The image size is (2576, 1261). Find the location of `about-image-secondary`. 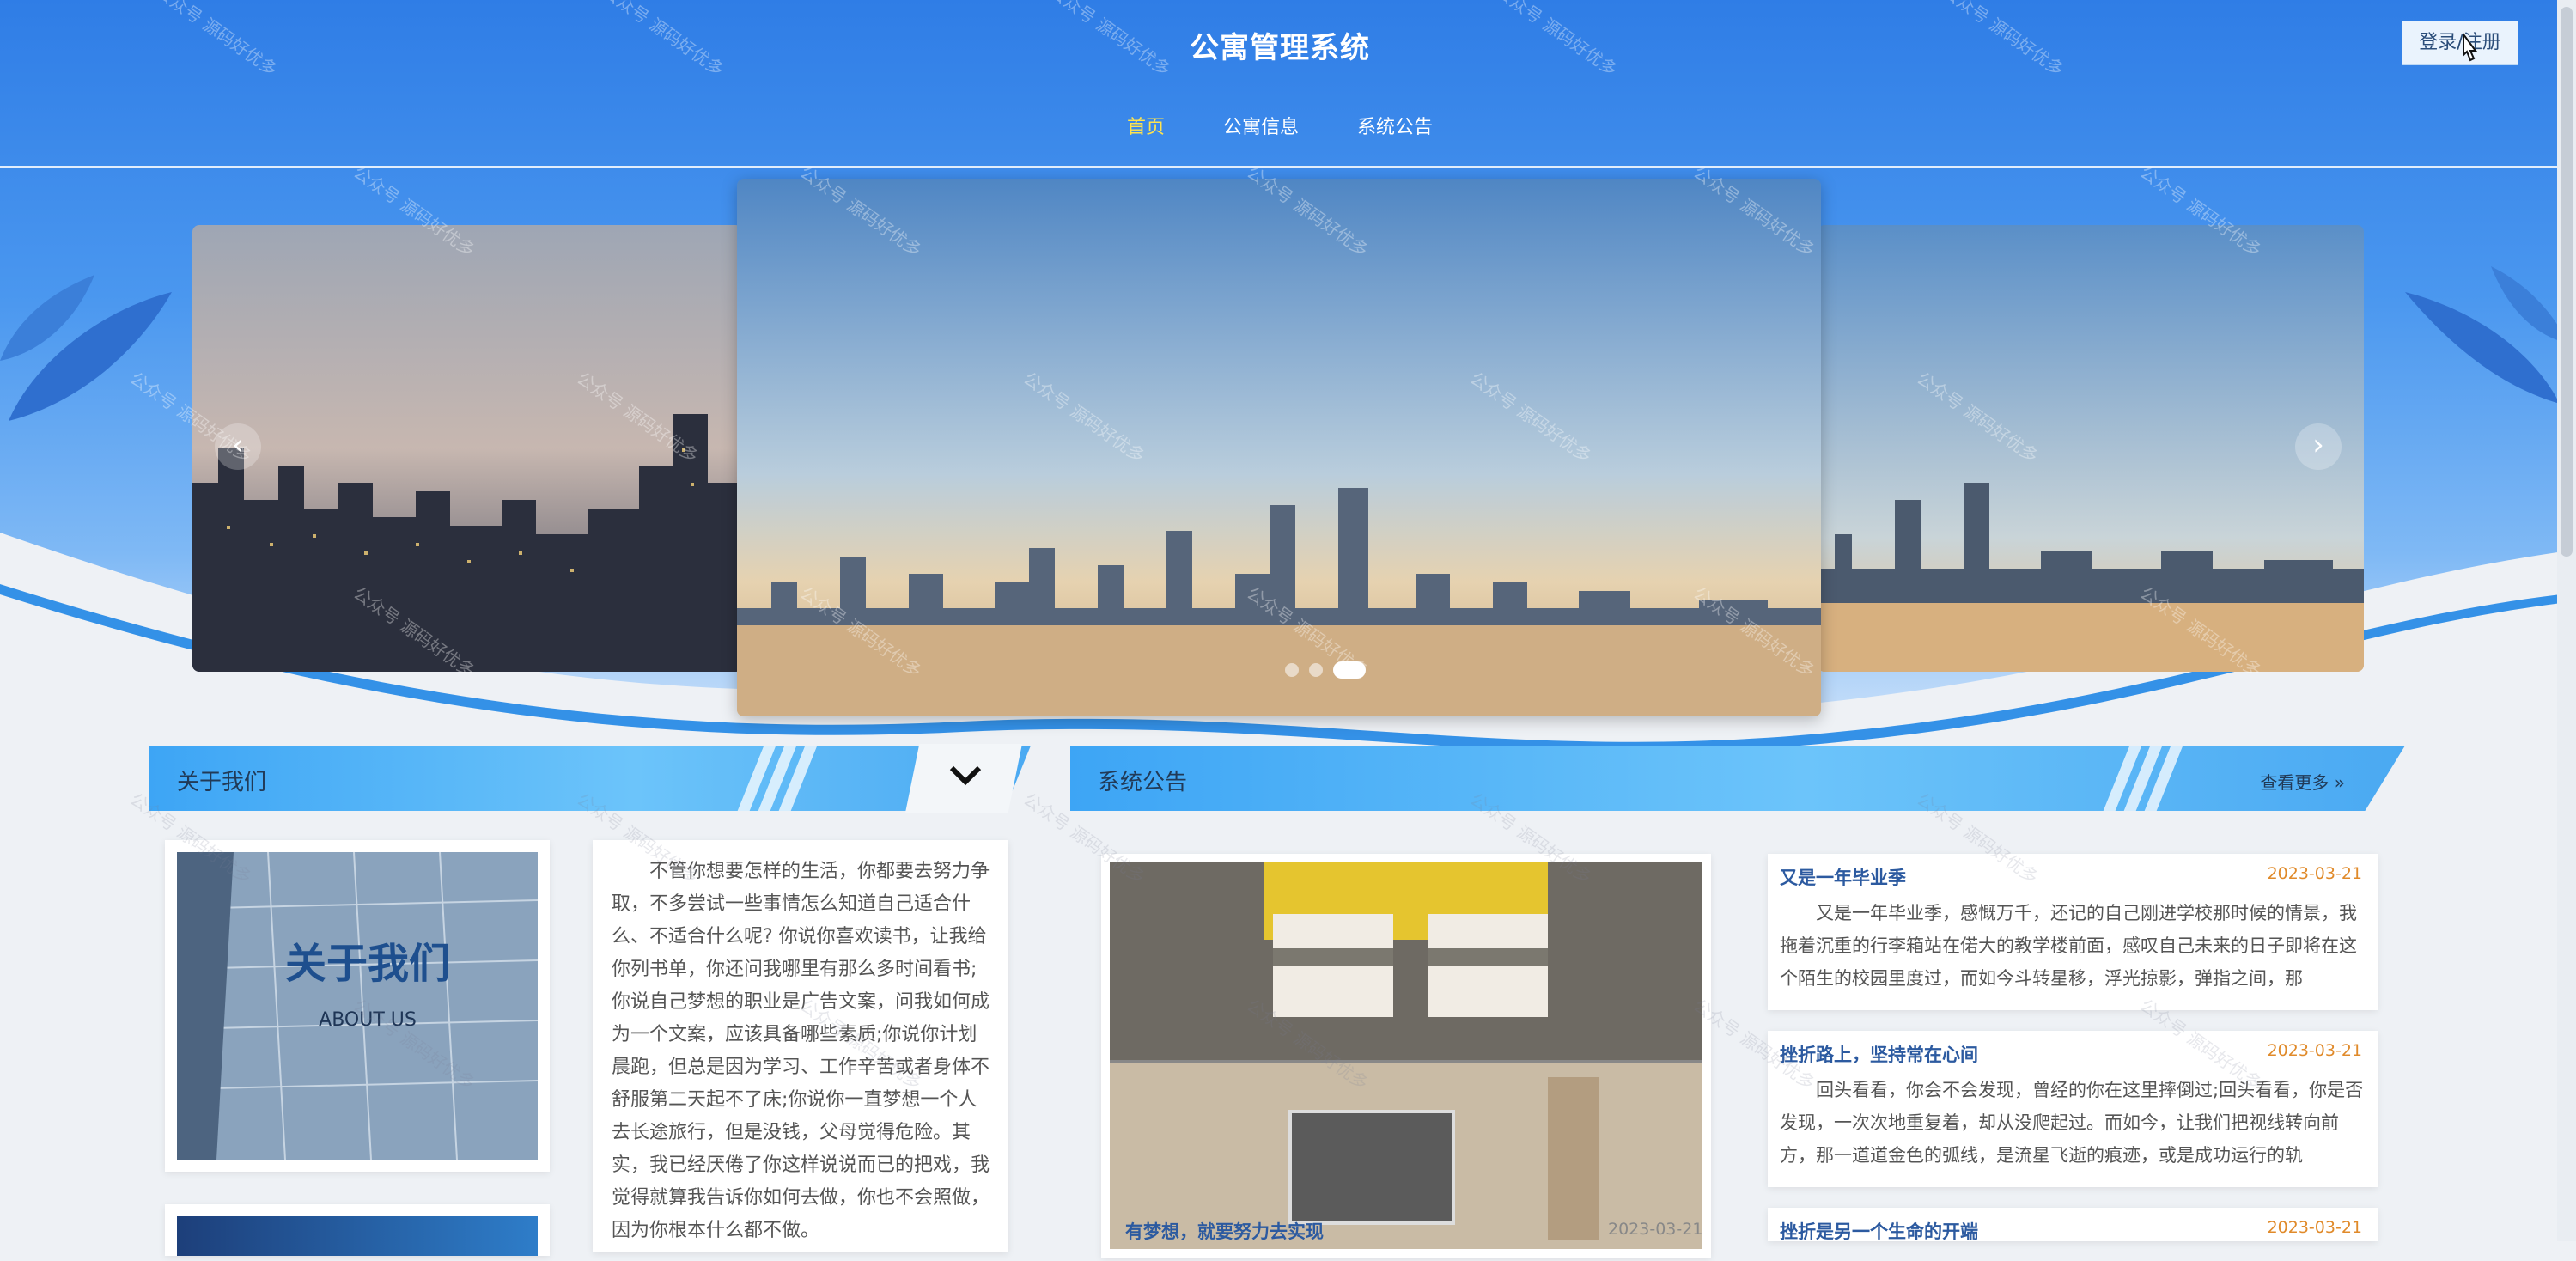

about-image-secondary is located at coordinates (357, 1230).